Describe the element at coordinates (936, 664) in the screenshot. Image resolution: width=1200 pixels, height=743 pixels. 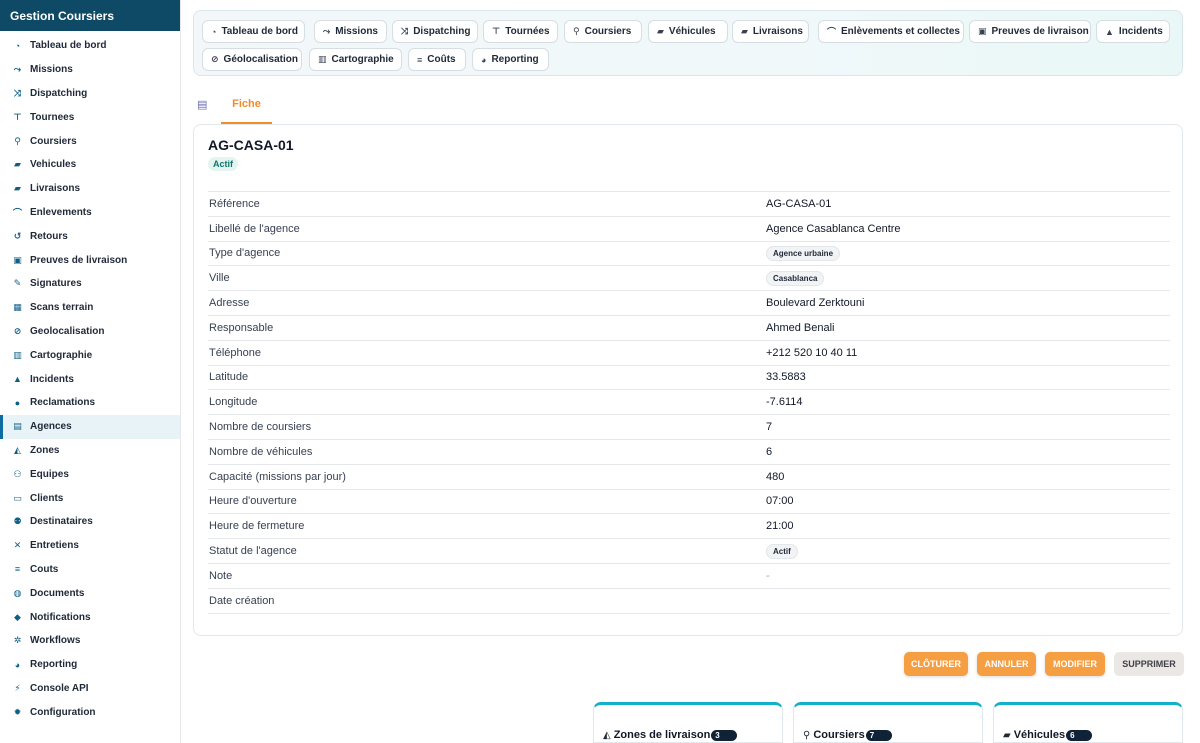
I see `close-record-button: CLÔTURER` at that location.